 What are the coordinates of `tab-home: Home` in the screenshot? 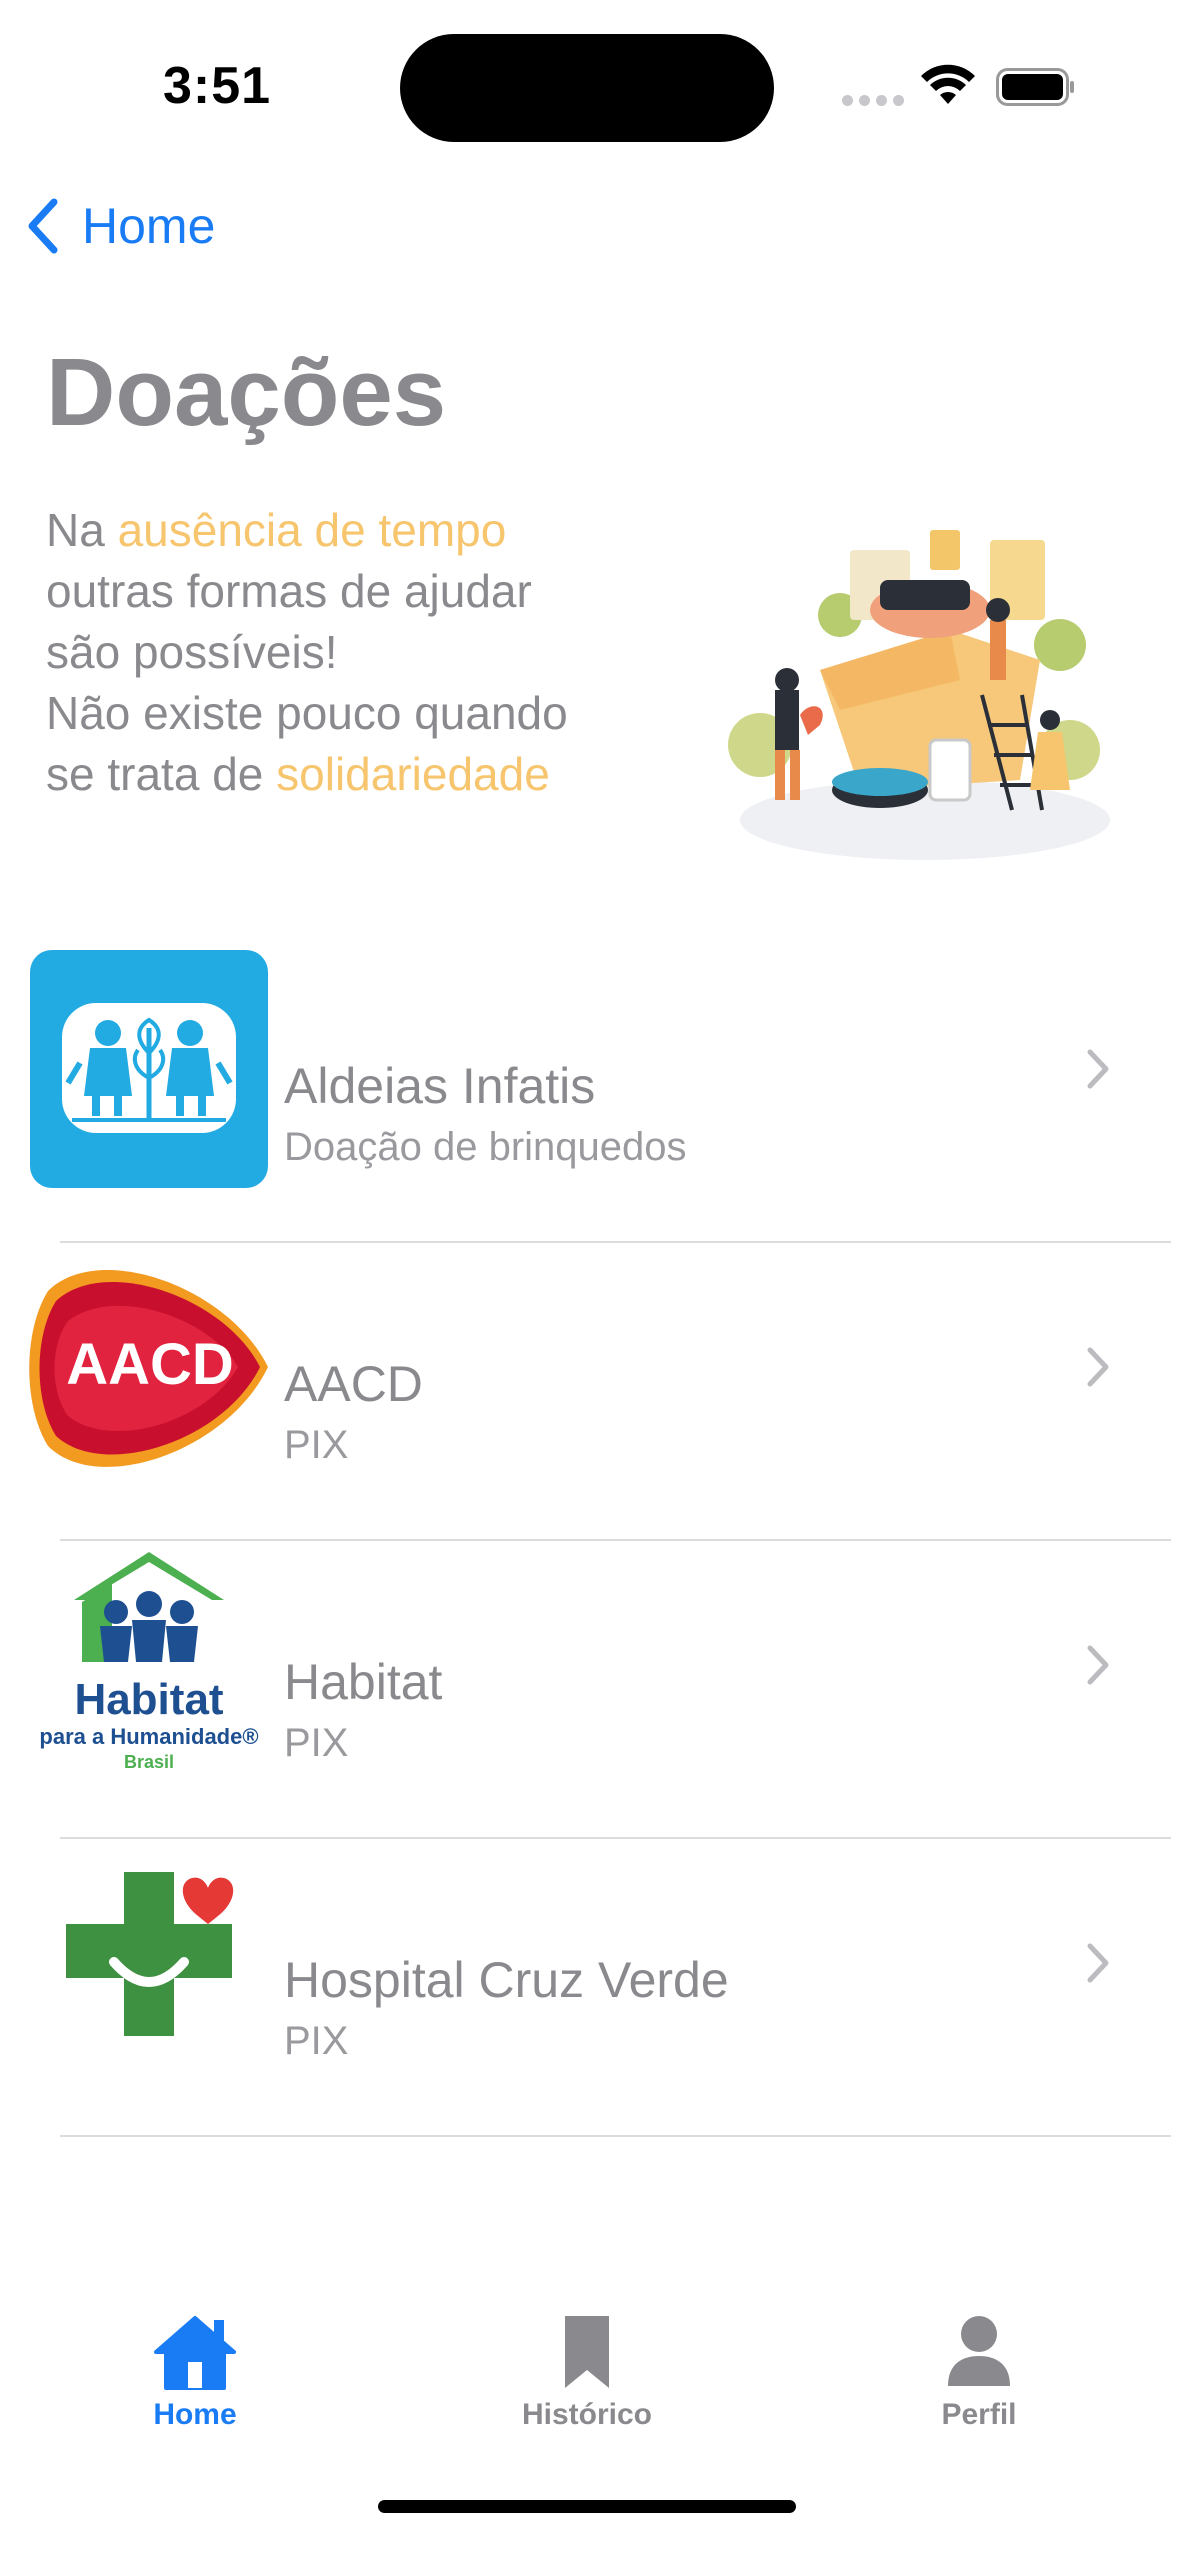 It's located at (195, 2375).